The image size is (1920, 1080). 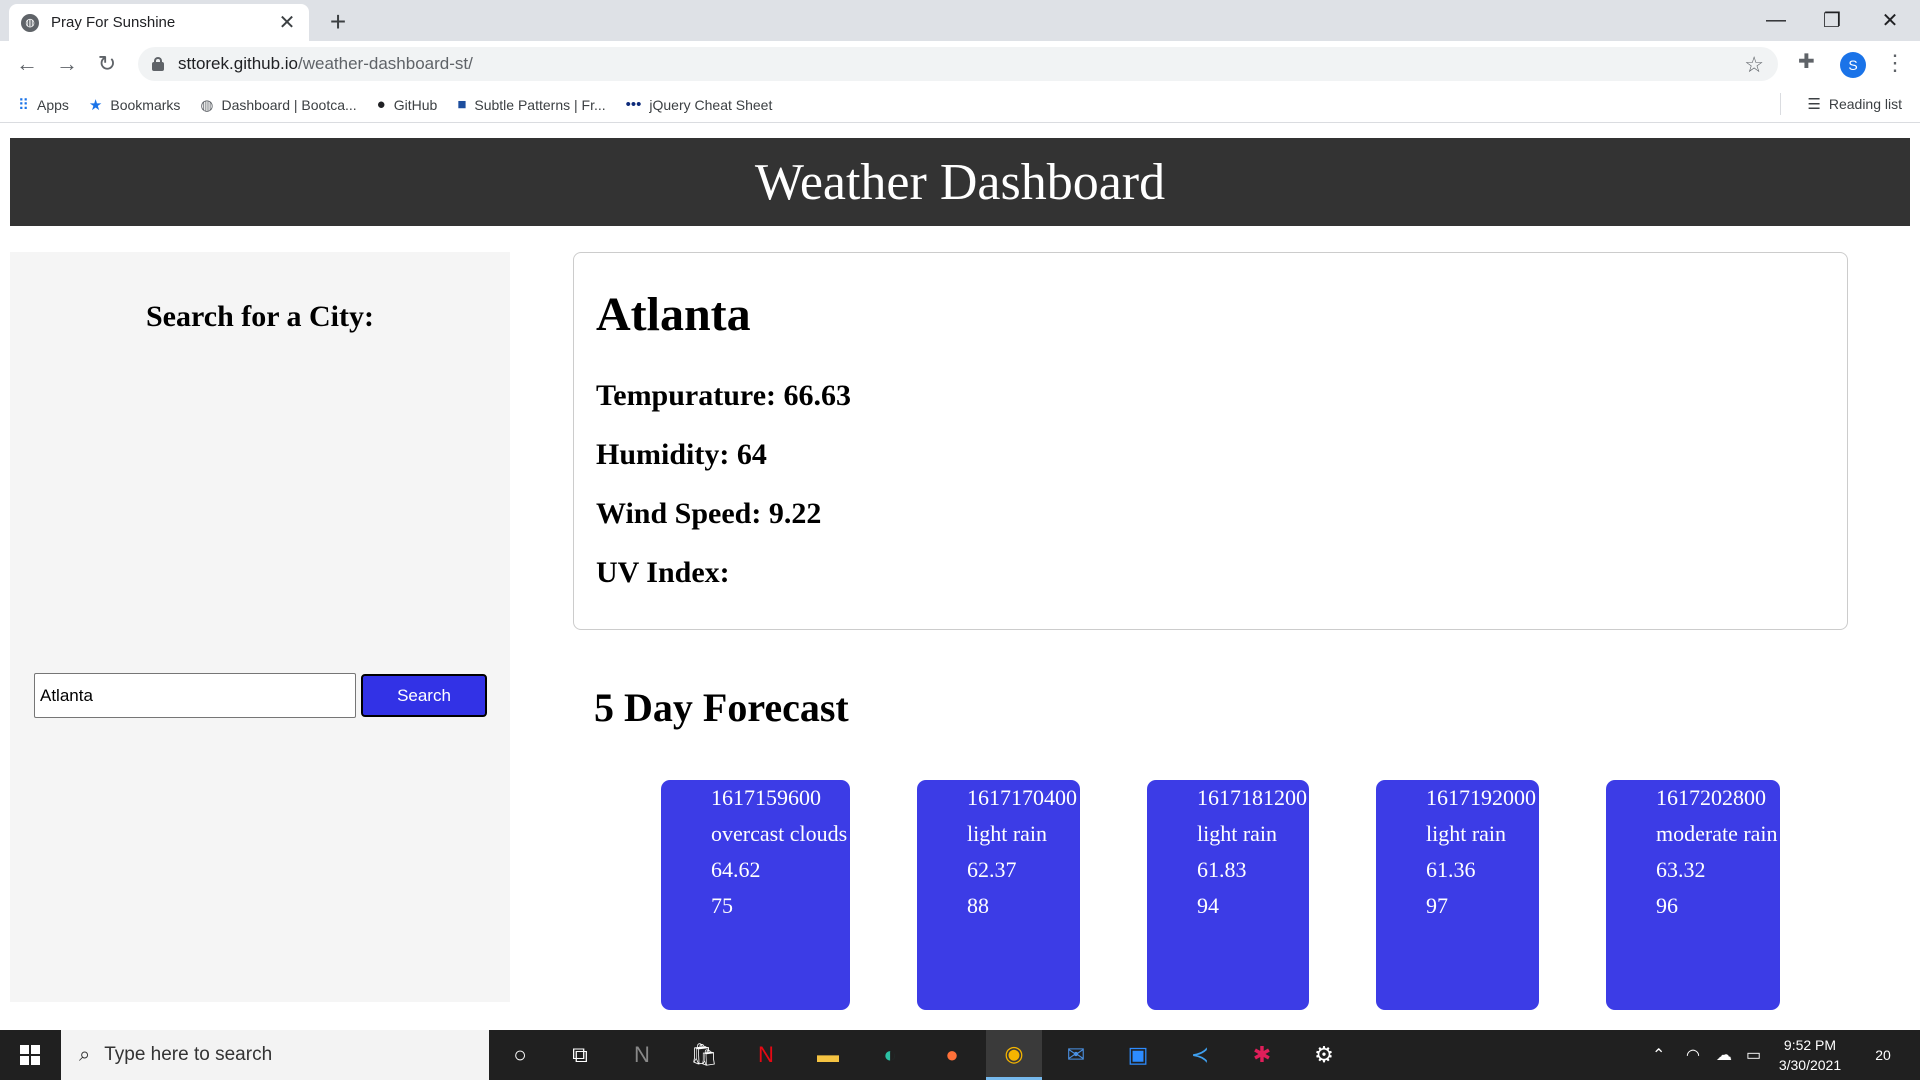 What do you see at coordinates (188, 1054) in the screenshot?
I see `taskbar-search-placeholder: Type here to search` at bounding box center [188, 1054].